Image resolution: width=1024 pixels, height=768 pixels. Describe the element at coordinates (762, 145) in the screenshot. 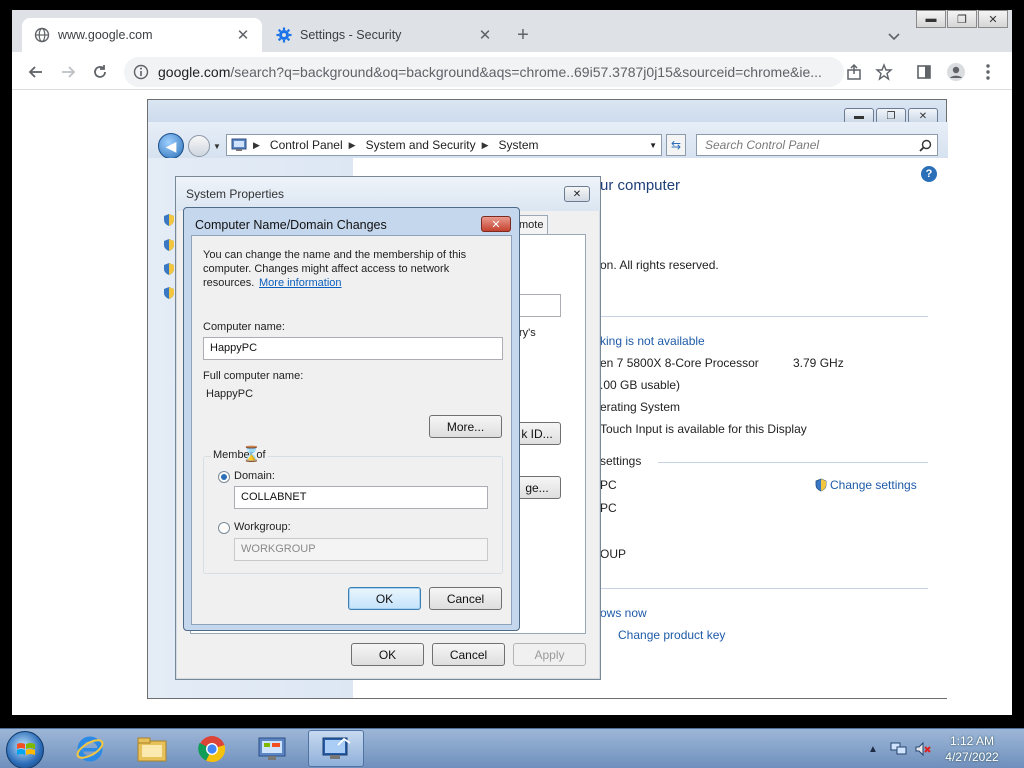

I see `search-placeholder: Search Control Panel` at that location.